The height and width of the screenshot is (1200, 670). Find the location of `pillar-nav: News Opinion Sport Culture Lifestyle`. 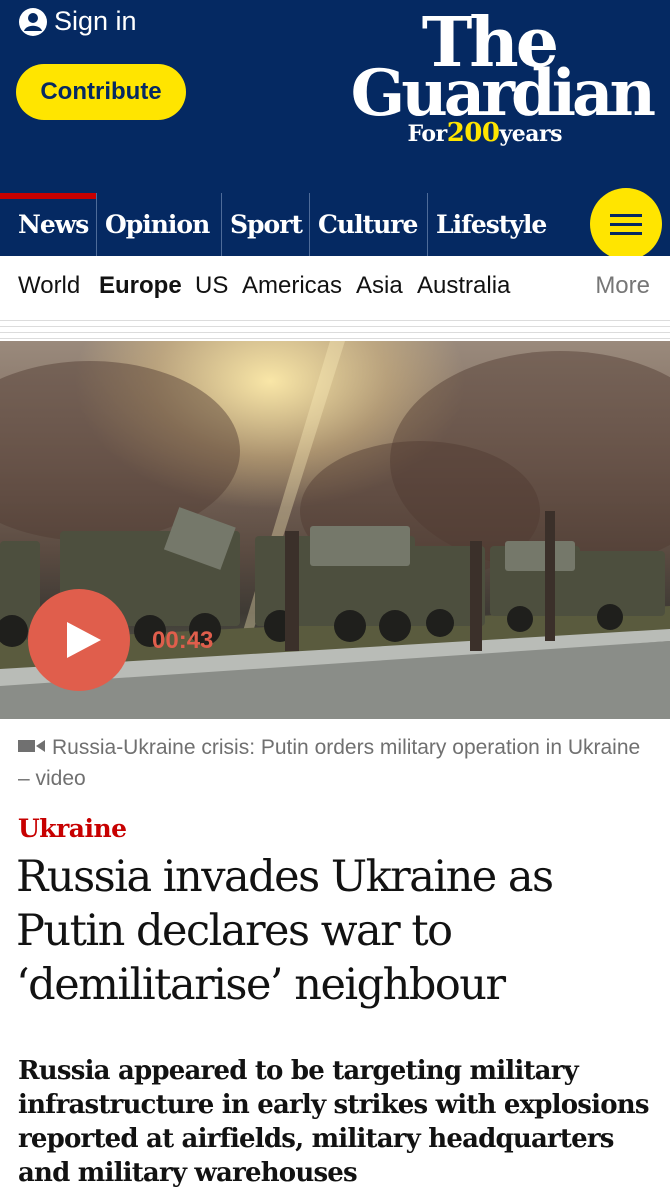

pillar-nav: News Opinion Sport Culture Lifestyle is located at coordinates (335, 224).